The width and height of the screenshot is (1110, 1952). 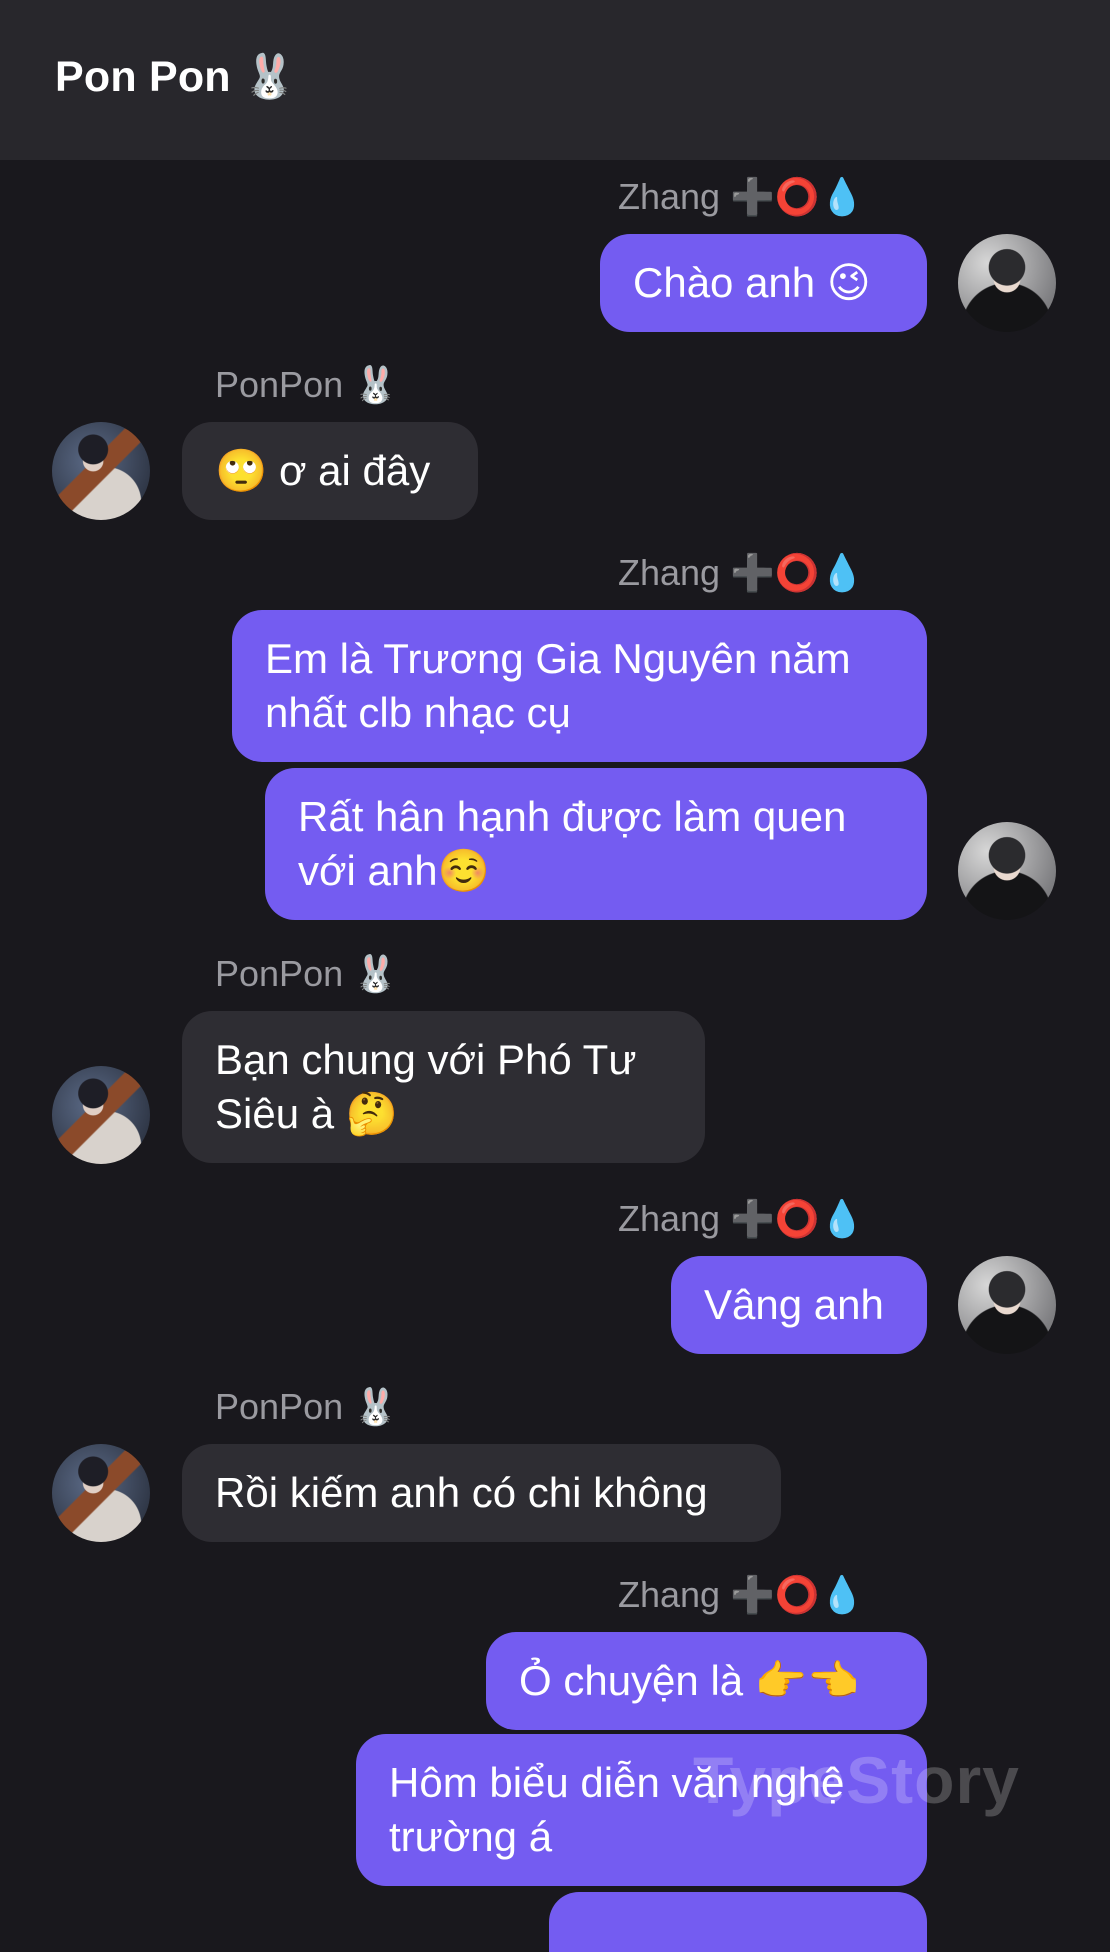 What do you see at coordinates (752, 282) in the screenshot?
I see `message-text: Chào anh 😉` at bounding box center [752, 282].